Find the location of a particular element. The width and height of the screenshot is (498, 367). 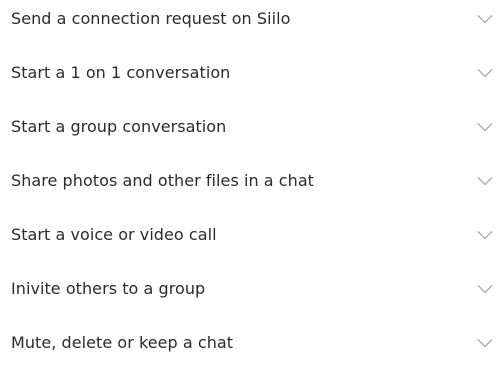

faq-item-label: Start a voice or video call is located at coordinates (114, 234).